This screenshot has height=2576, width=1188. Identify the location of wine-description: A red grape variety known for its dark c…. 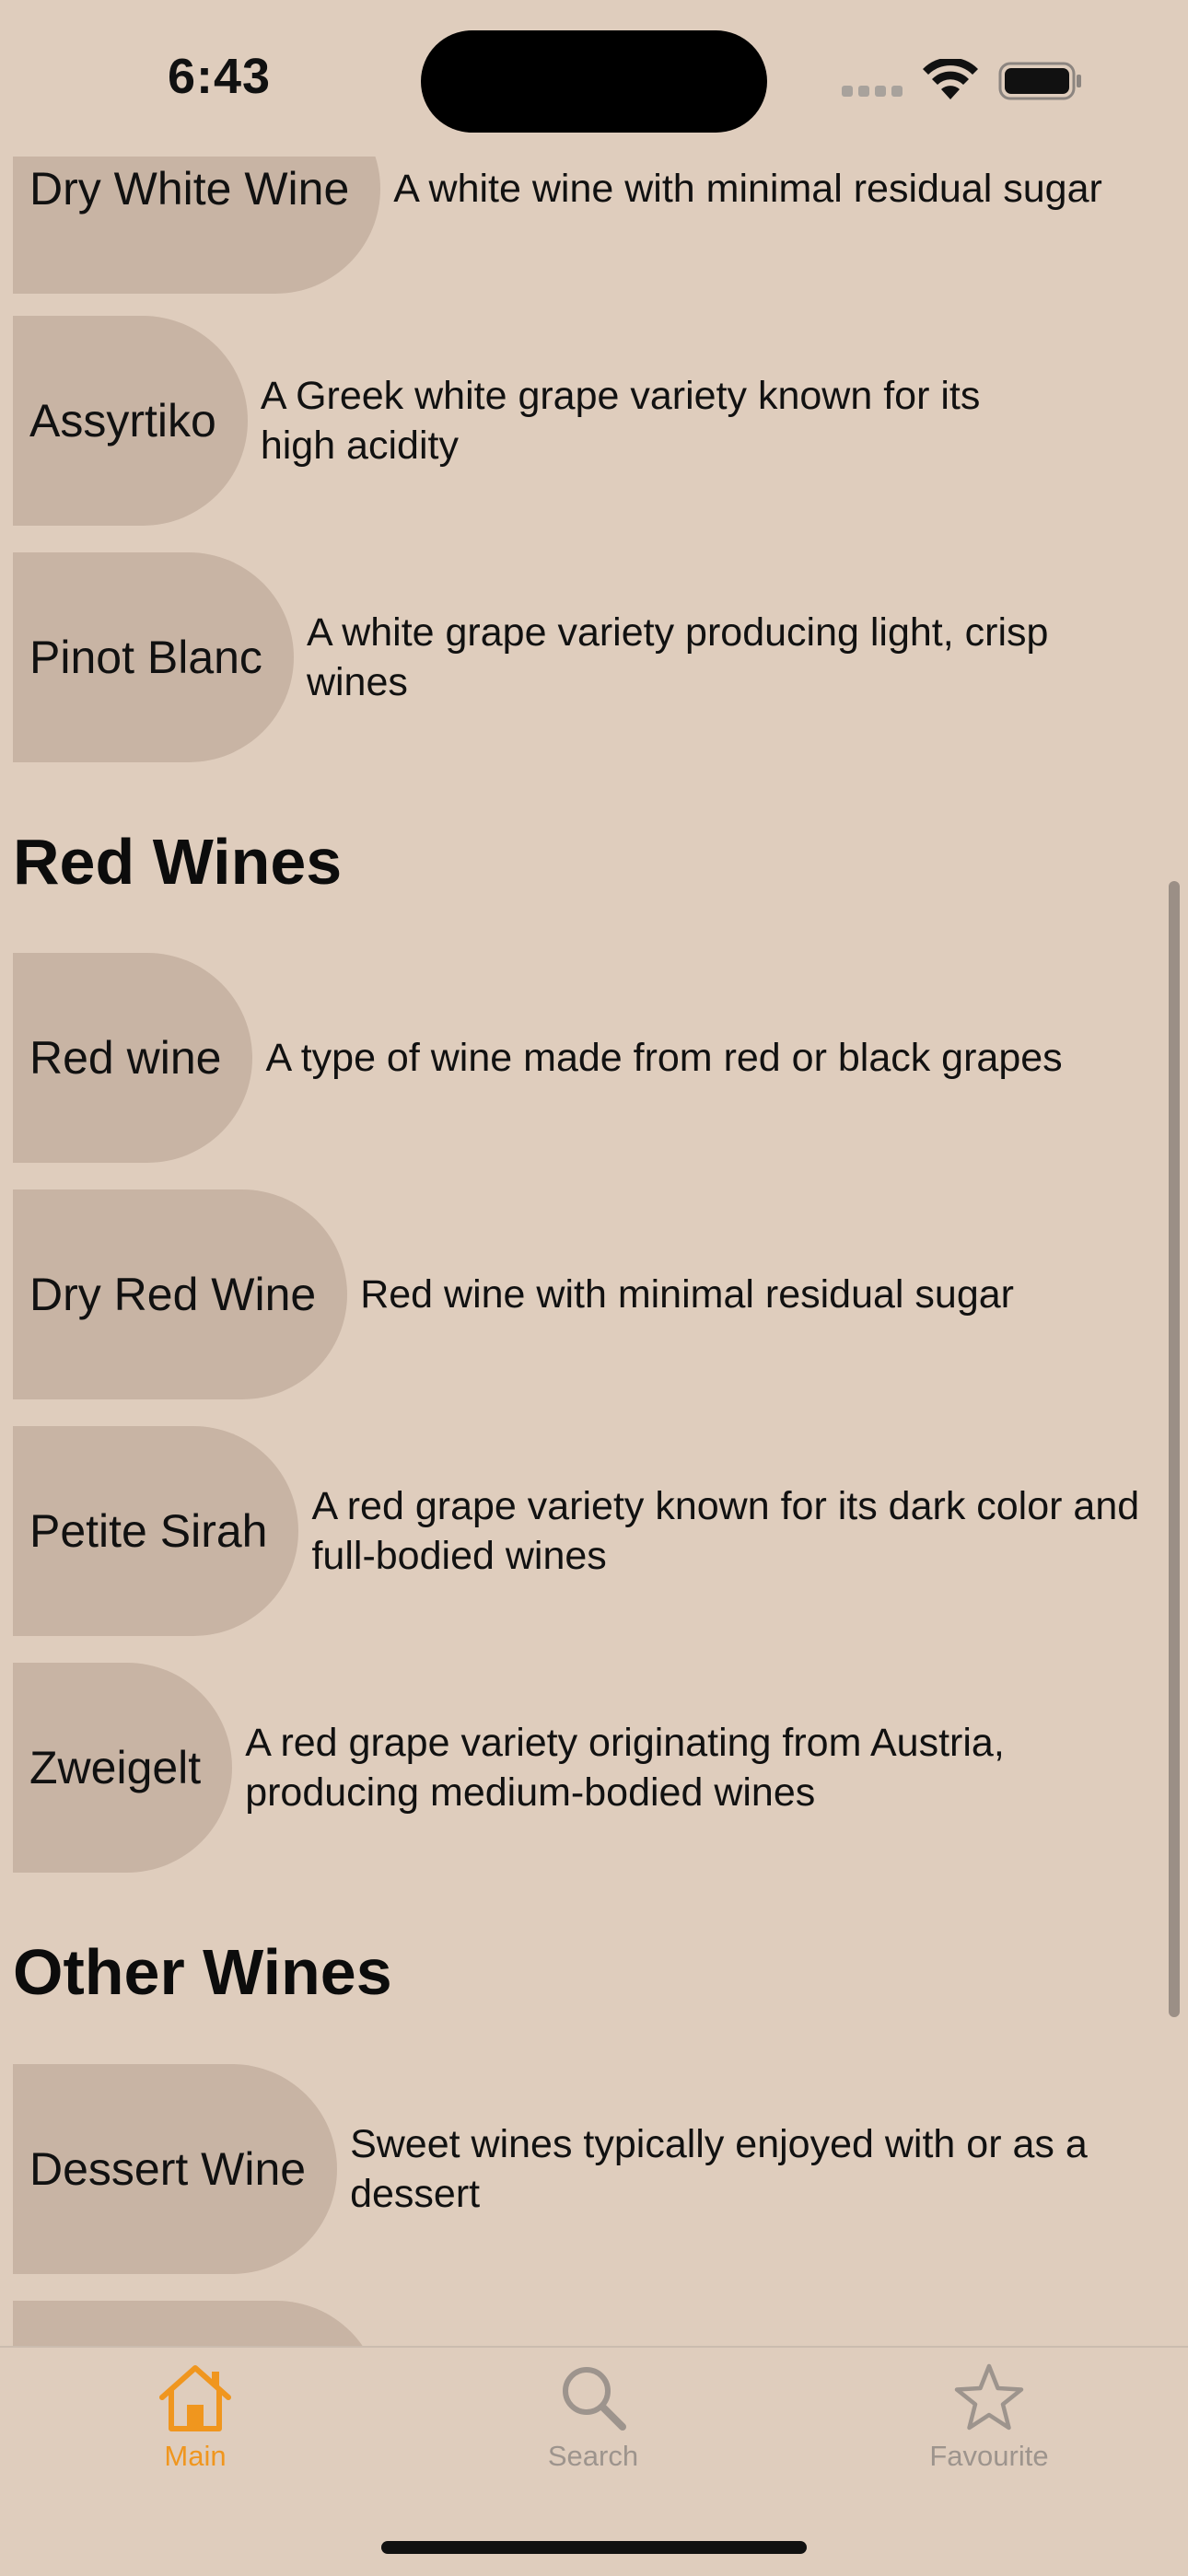
(725, 1531).